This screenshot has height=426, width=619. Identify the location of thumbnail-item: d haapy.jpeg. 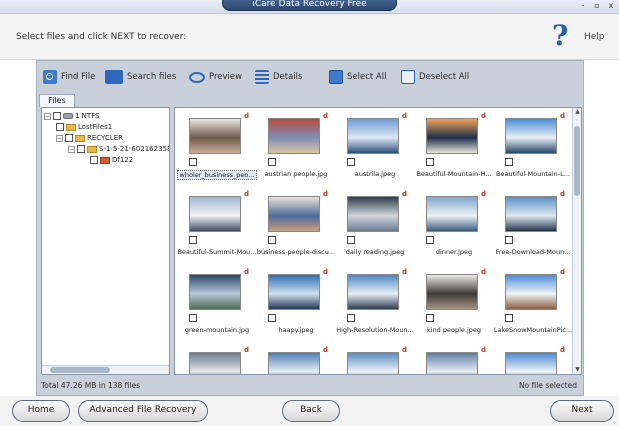
(296, 306).